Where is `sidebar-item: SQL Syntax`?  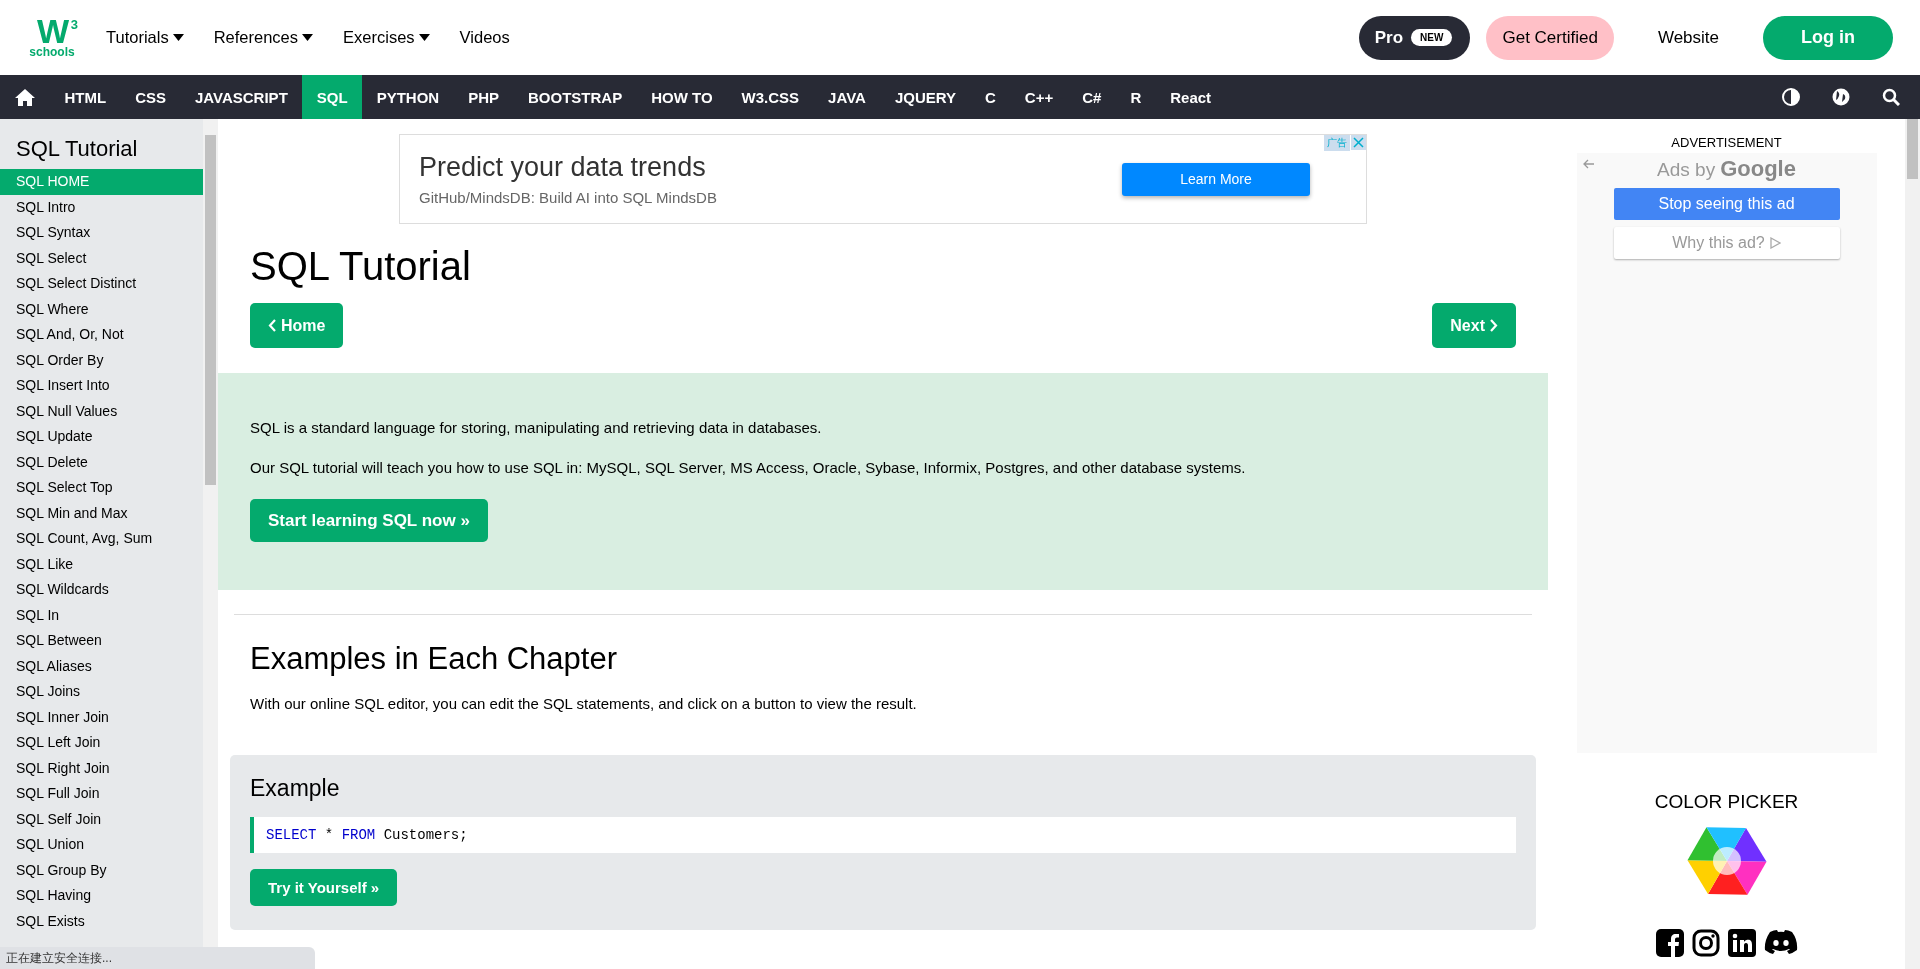
sidebar-item: SQL Syntax is located at coordinates (101, 233).